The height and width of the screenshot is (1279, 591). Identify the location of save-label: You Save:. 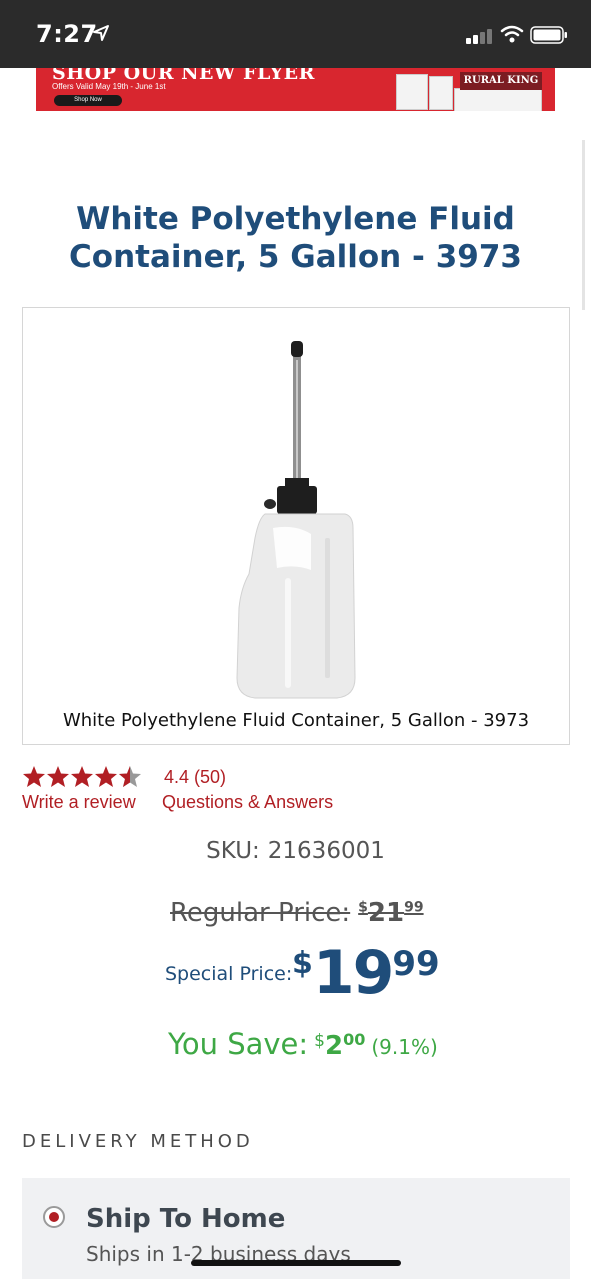
(238, 1044).